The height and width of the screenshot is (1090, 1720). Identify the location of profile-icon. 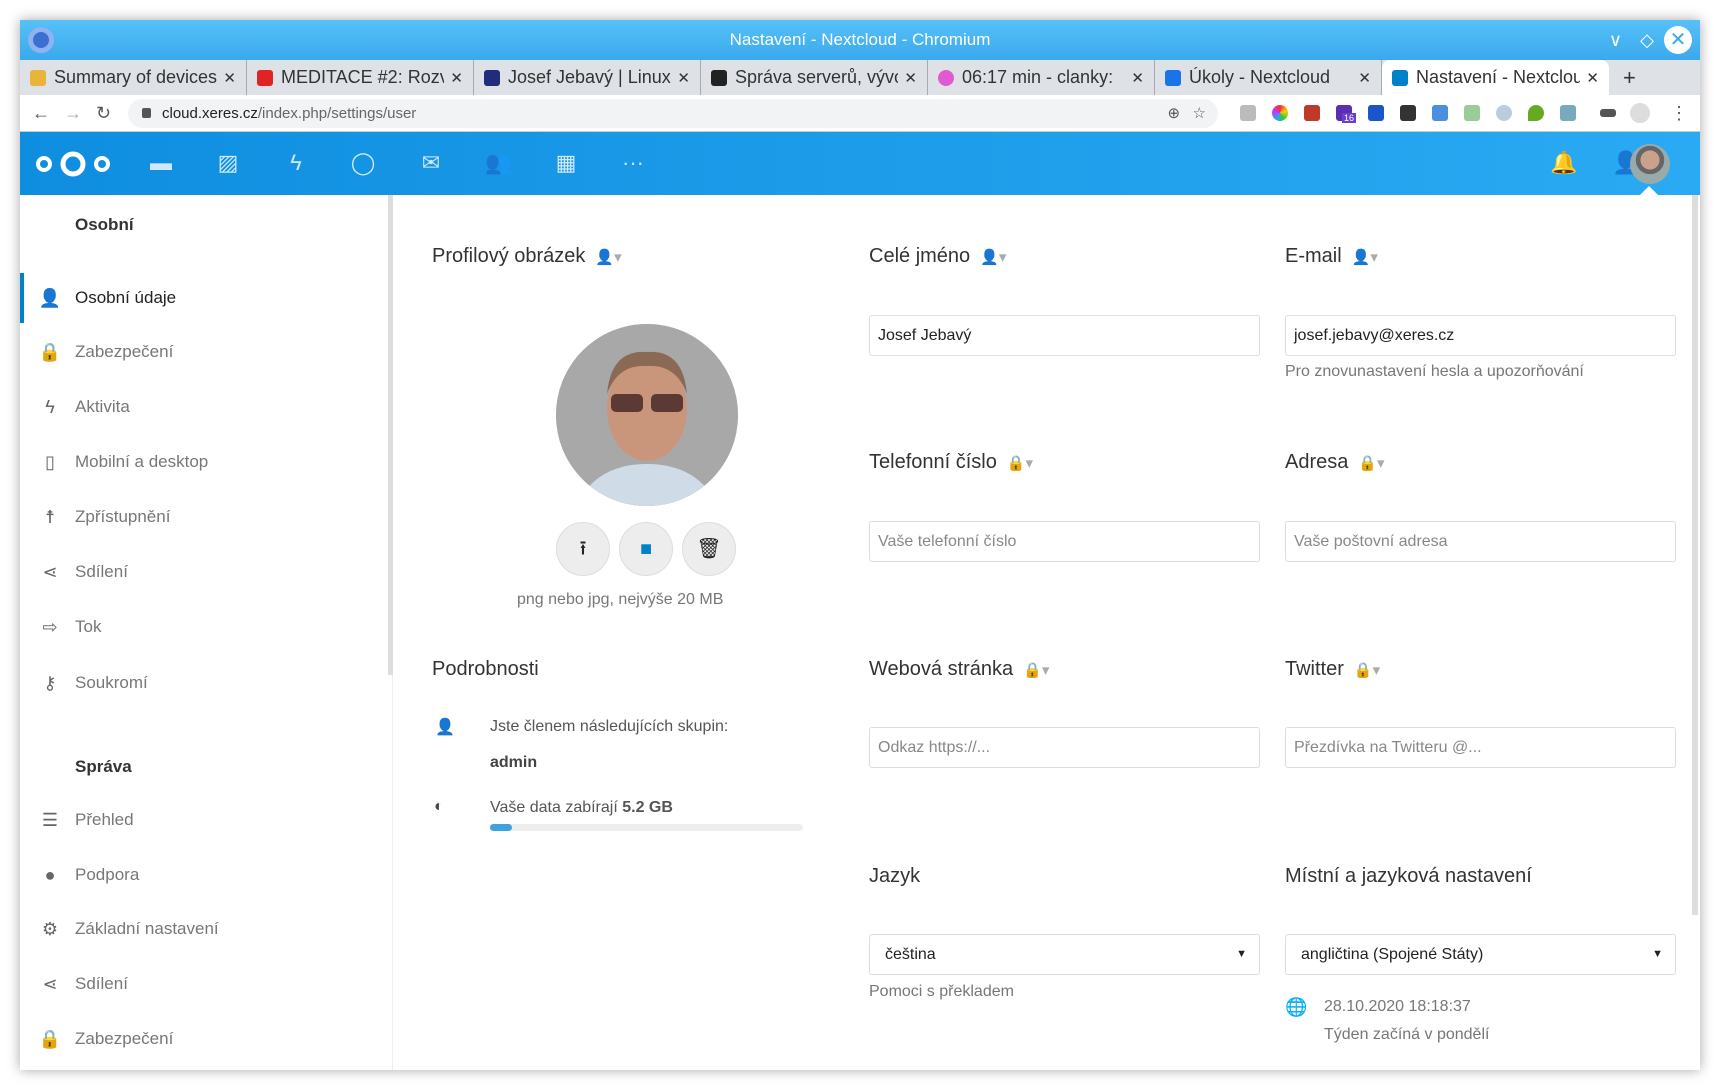
(1640, 113).